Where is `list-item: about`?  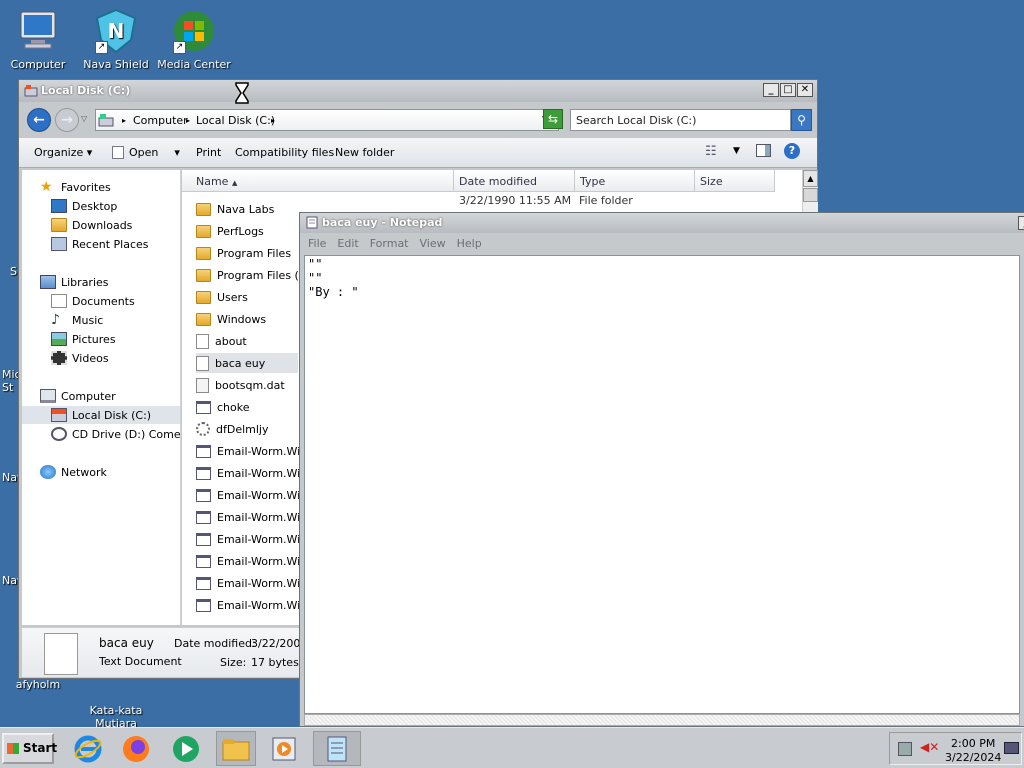 list-item: about is located at coordinates (221, 341).